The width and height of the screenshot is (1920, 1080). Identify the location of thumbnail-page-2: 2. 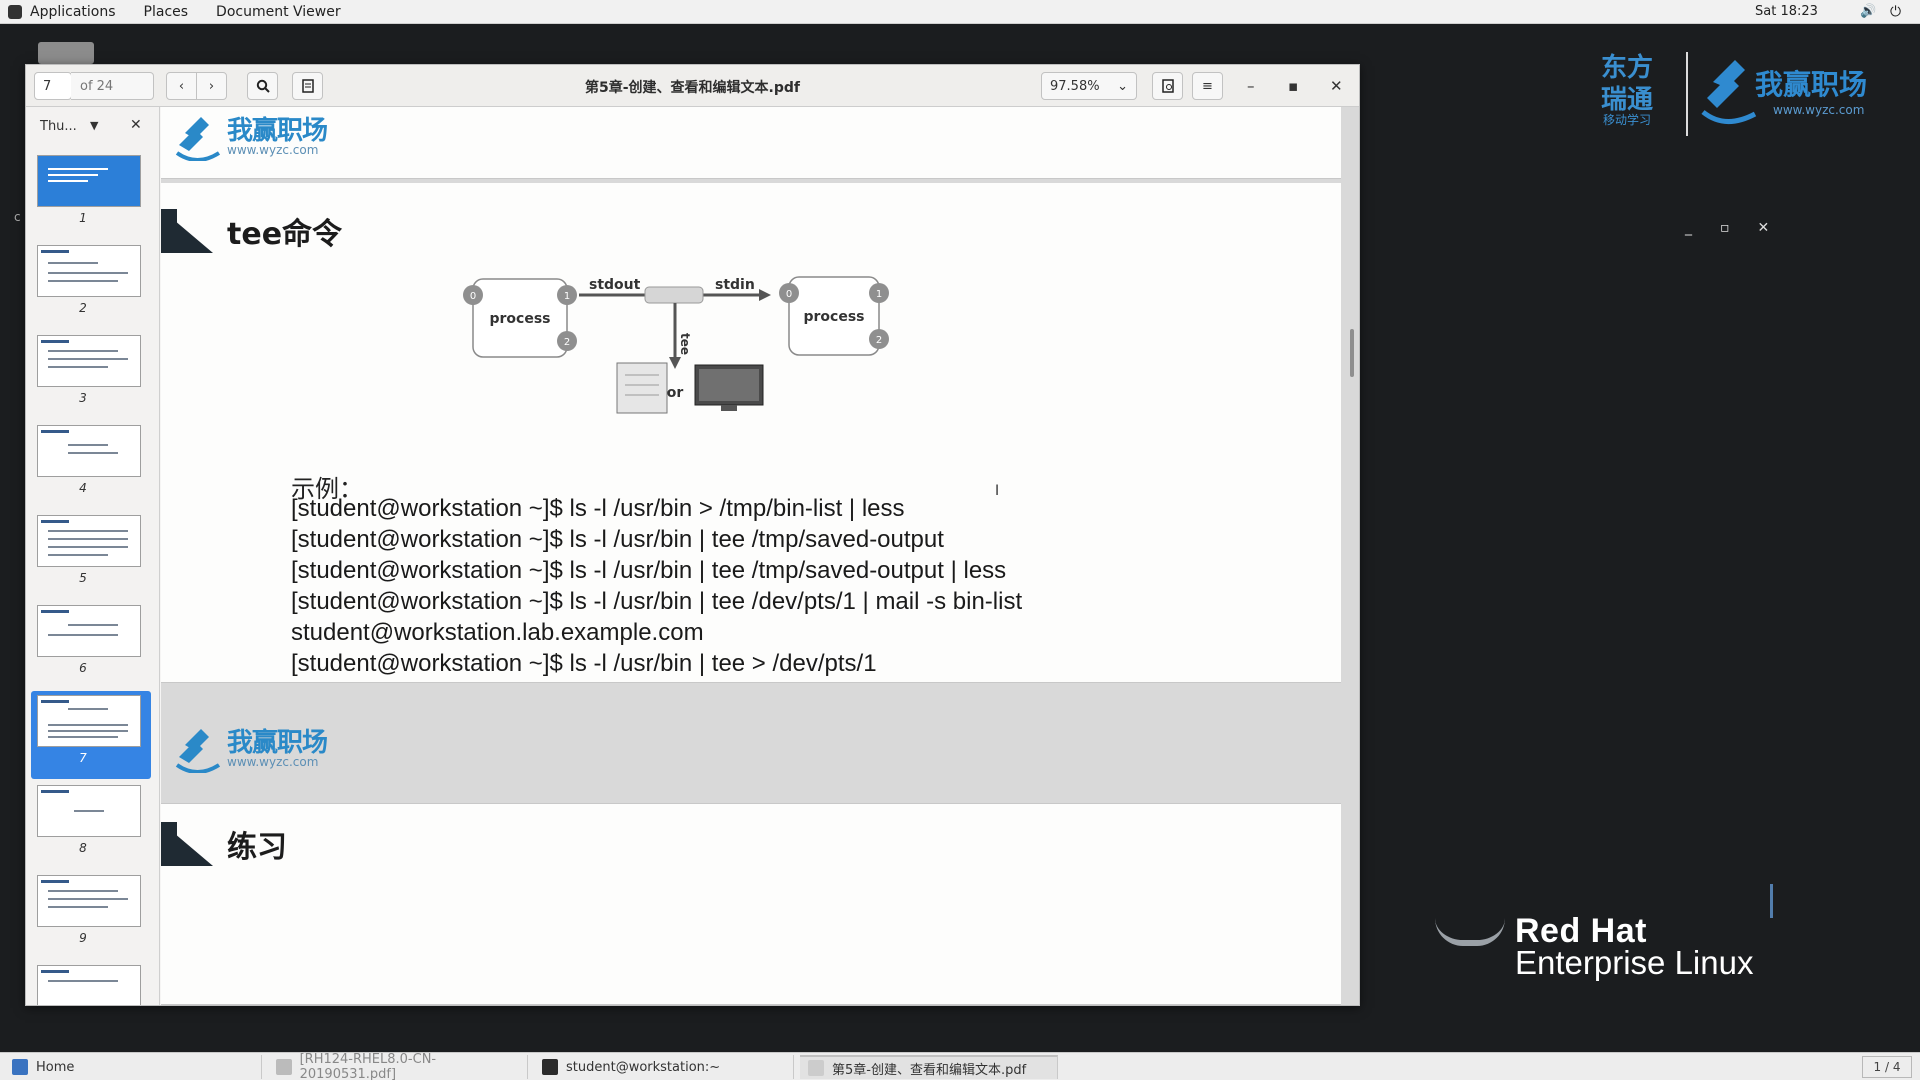
(91, 285).